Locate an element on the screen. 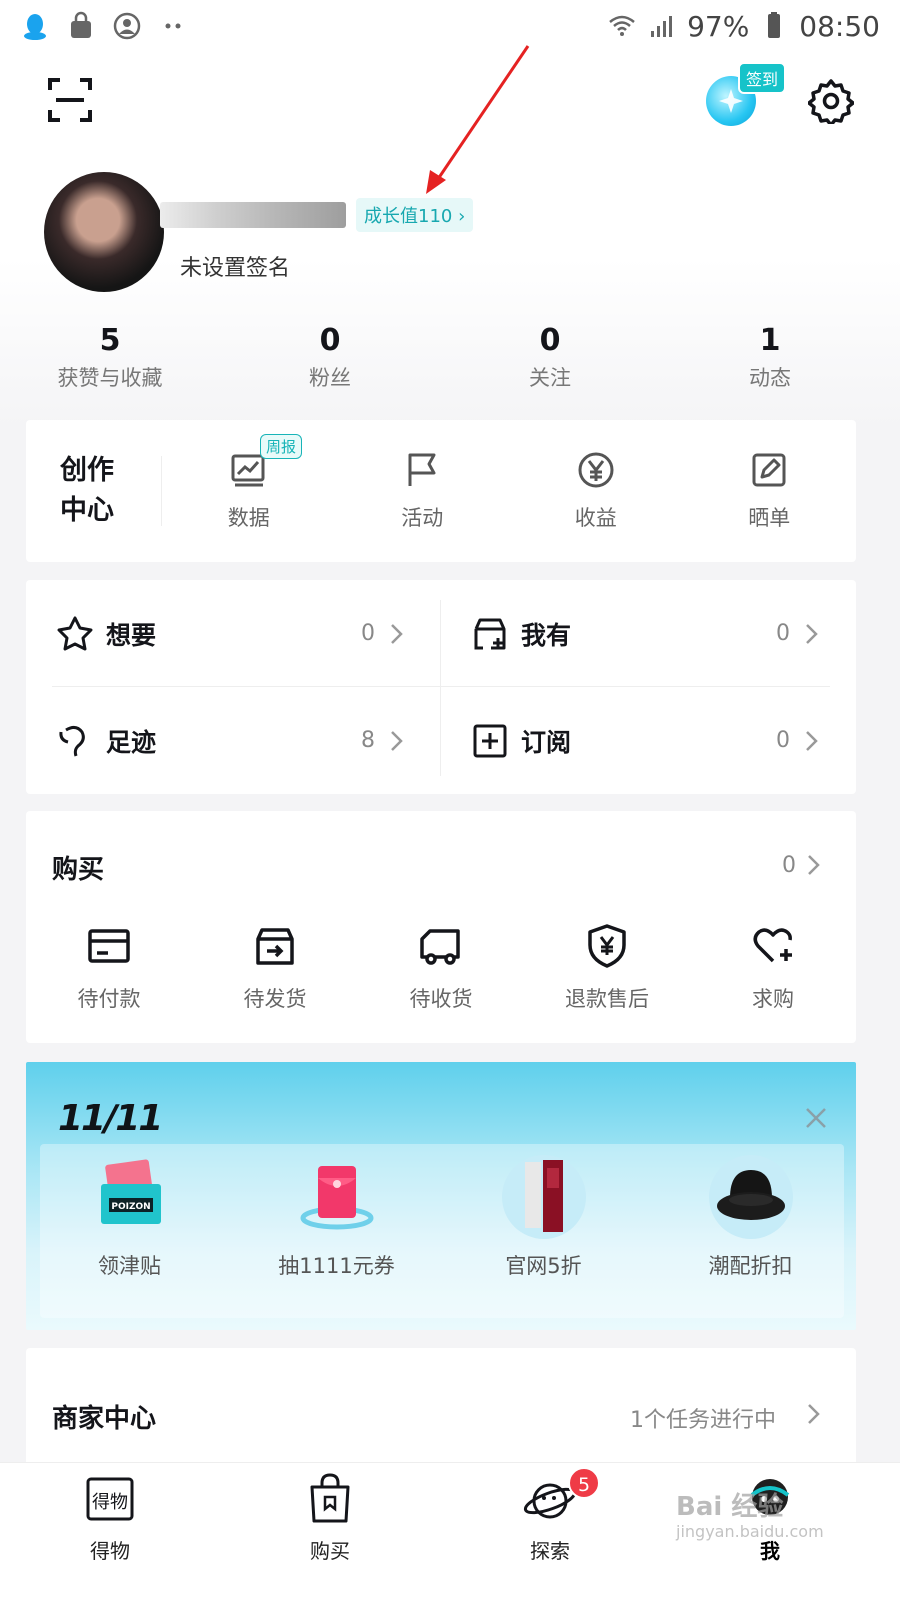 The image size is (900, 1600). promo-item-official-discount: 官网5折 is located at coordinates (543, 1217).